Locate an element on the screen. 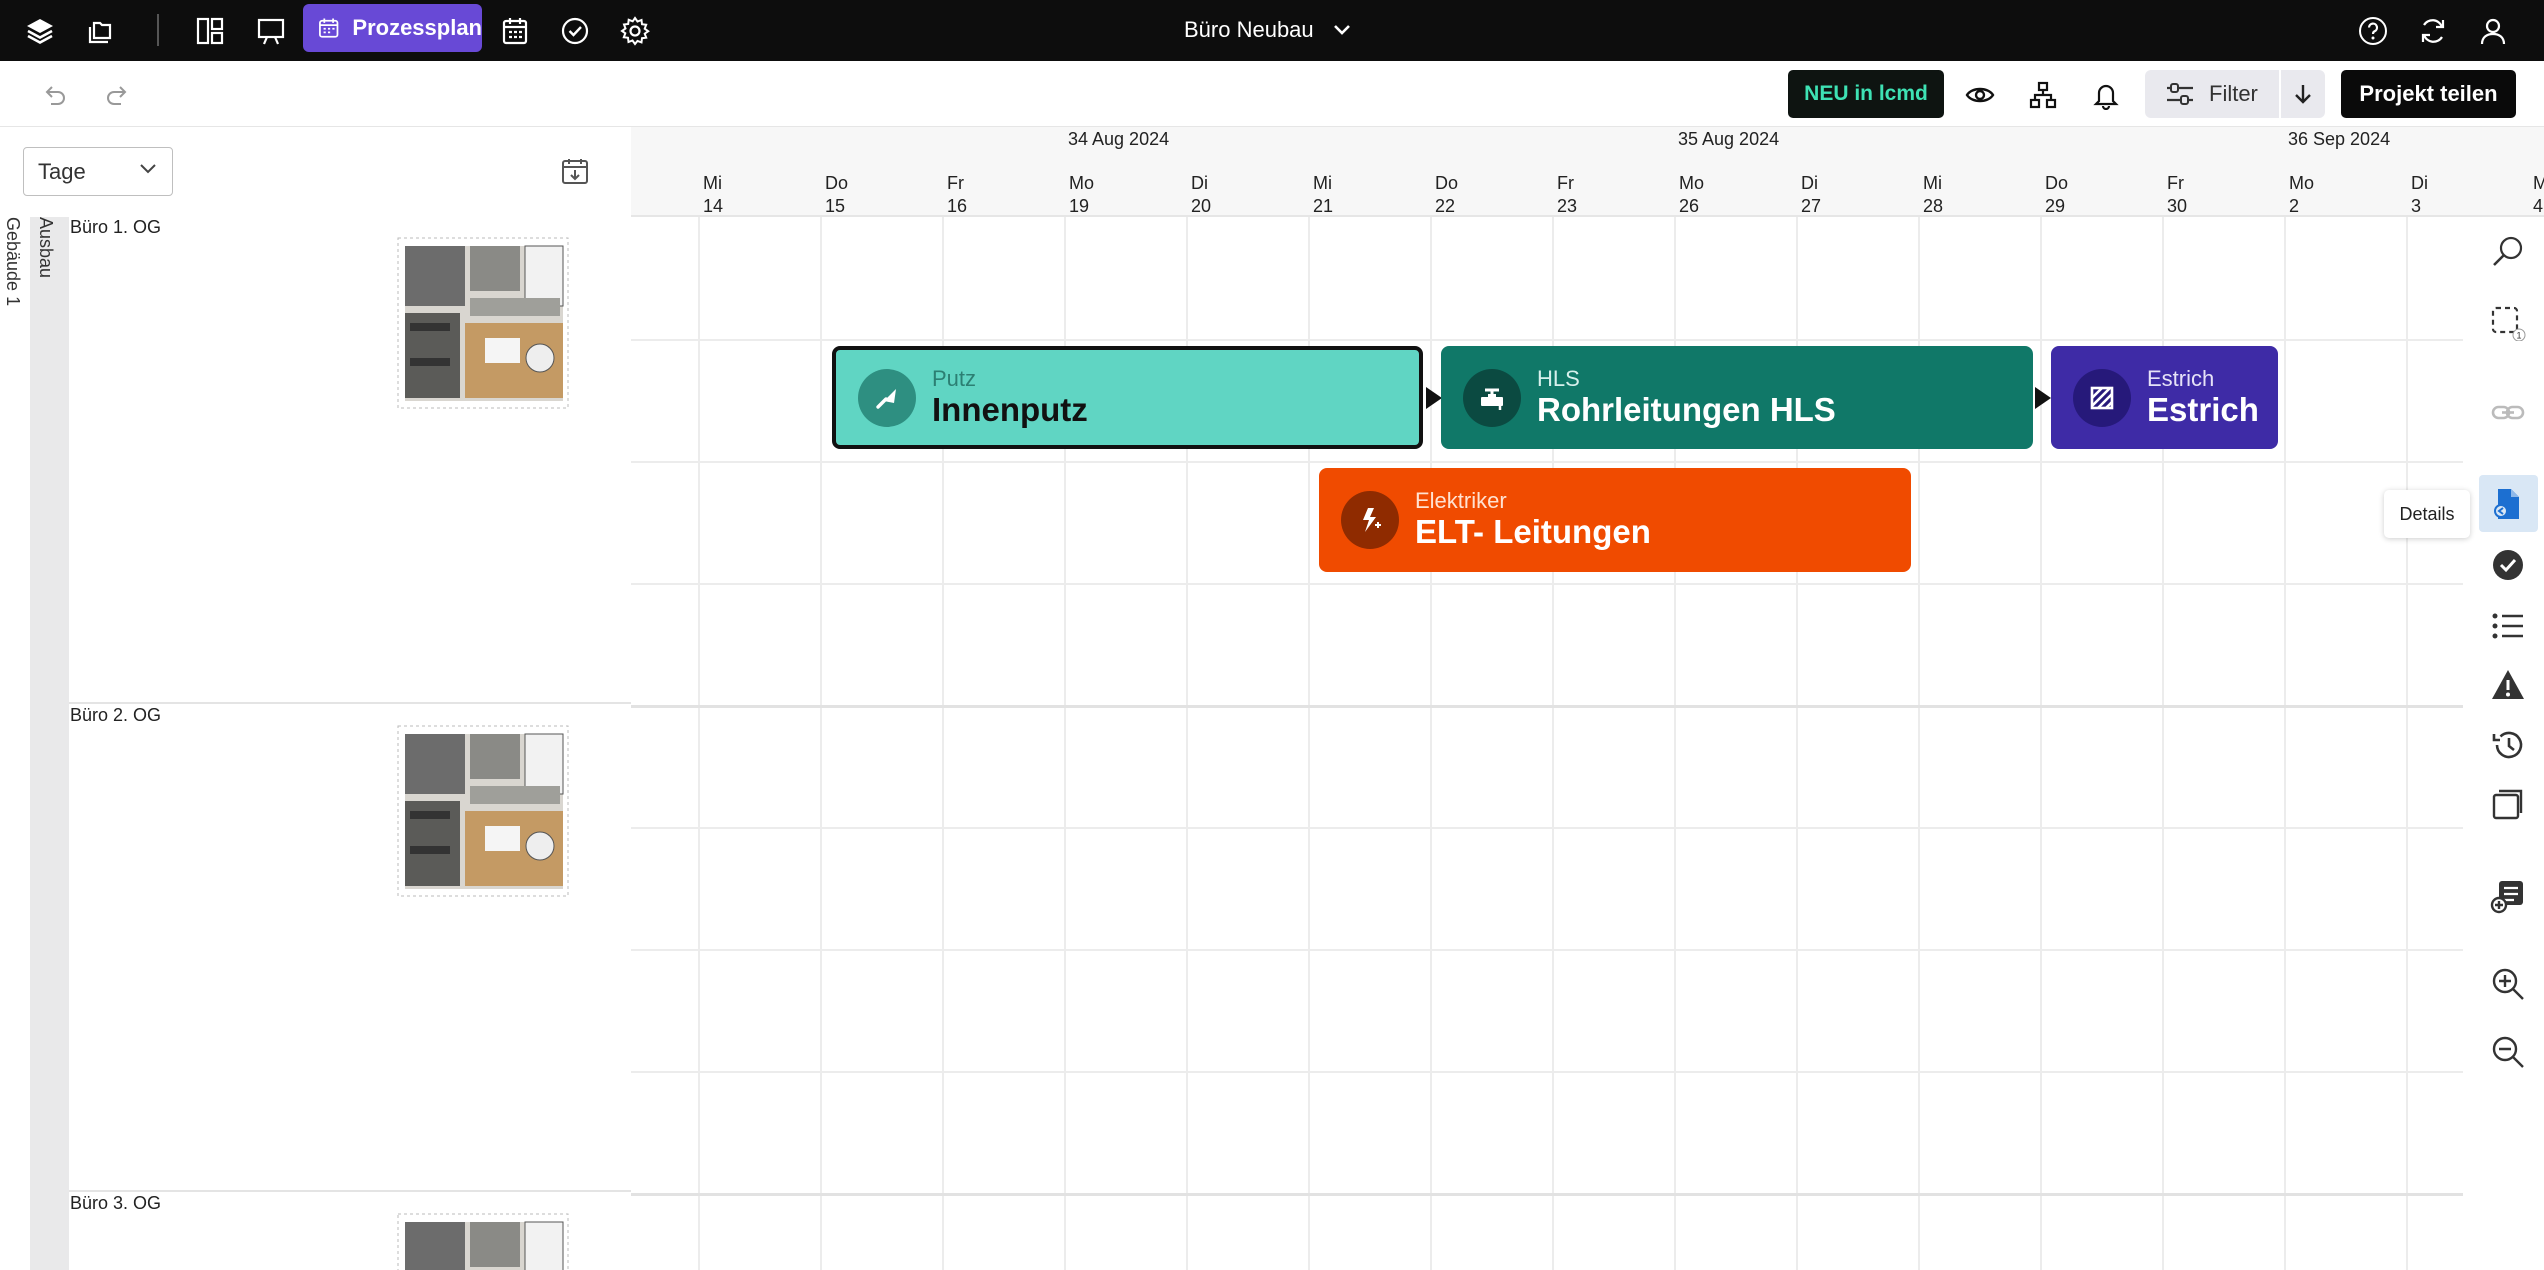  sync-icon is located at coordinates (2433, 31).